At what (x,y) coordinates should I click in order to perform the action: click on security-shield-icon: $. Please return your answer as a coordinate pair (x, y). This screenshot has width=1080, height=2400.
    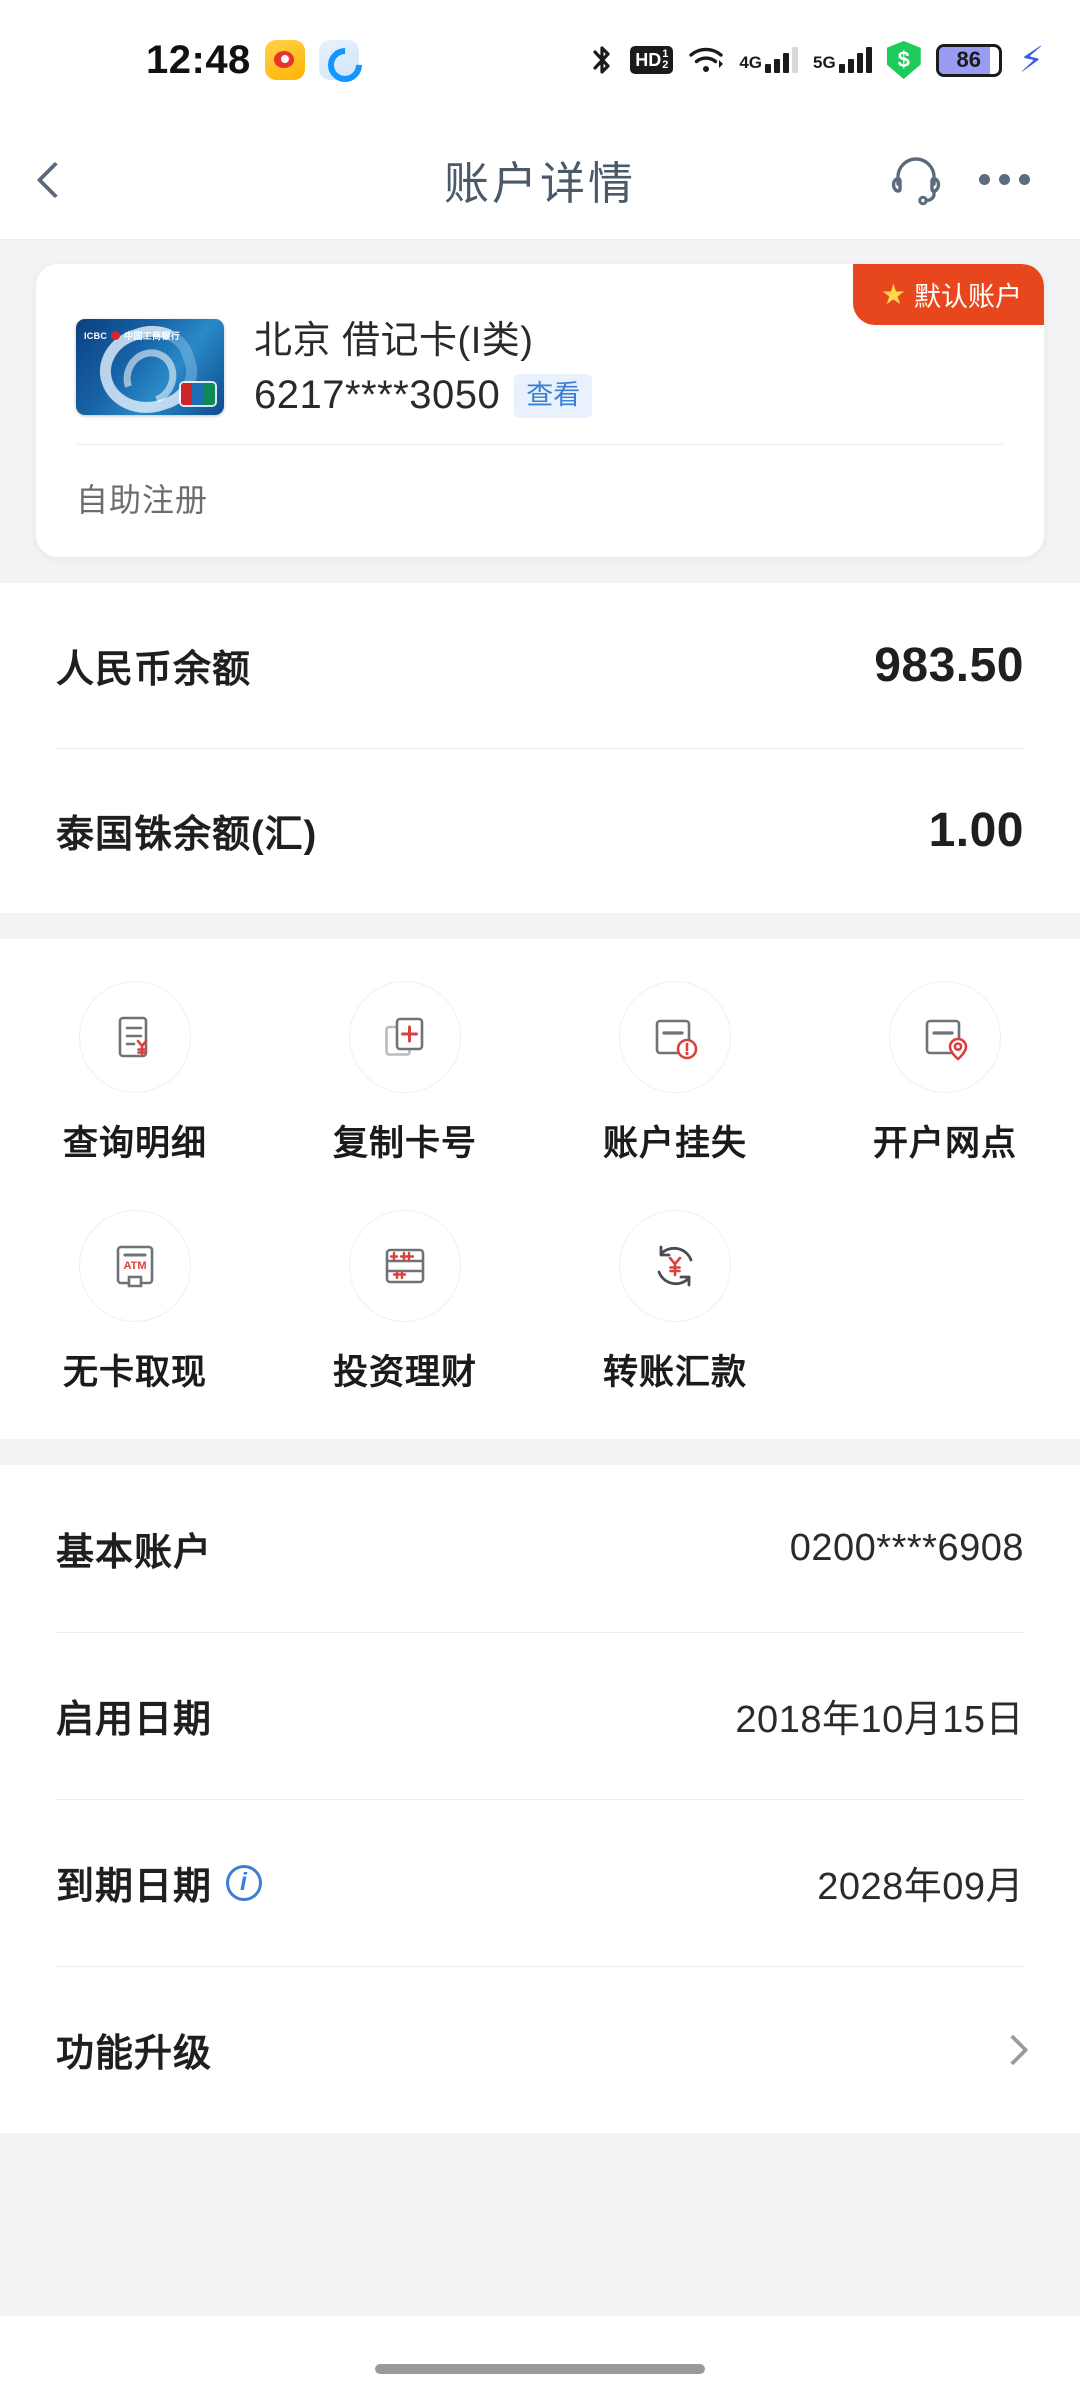
    Looking at the image, I should click on (903, 60).